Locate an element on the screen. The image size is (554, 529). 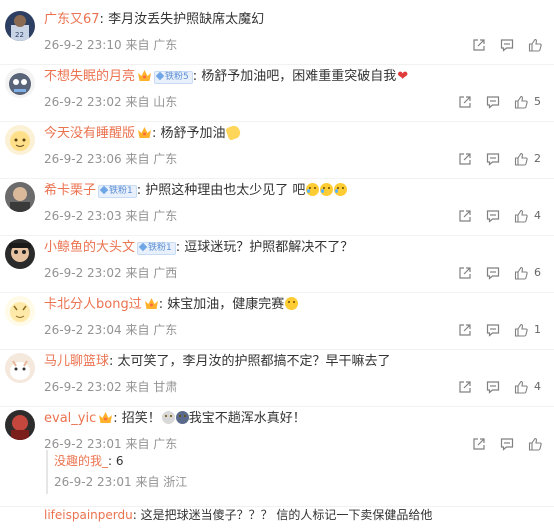
username-link: 卡北分人bong过 is located at coordinates (93, 304).